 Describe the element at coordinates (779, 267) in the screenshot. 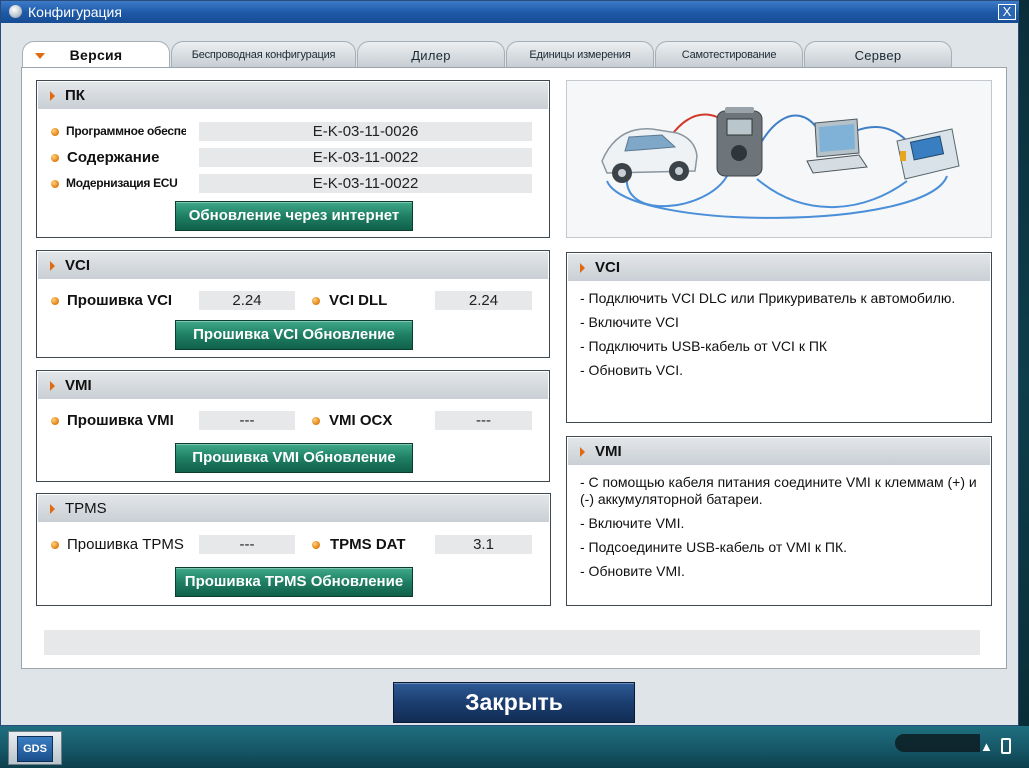

I see `vci-info-header: VCI` at that location.